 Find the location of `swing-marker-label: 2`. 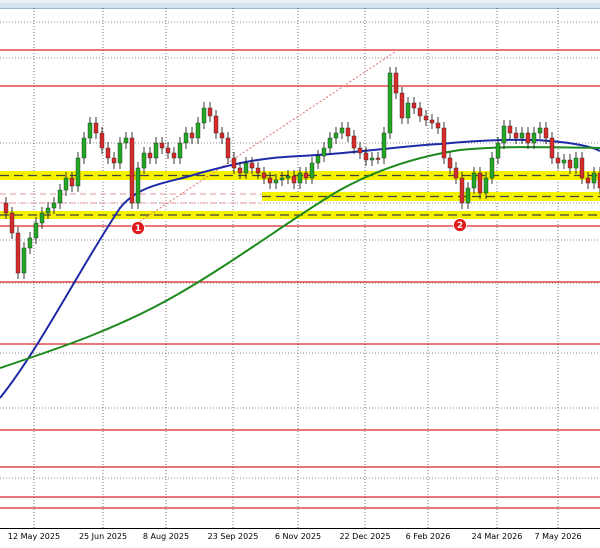

swing-marker-label: 2 is located at coordinates (460, 226).